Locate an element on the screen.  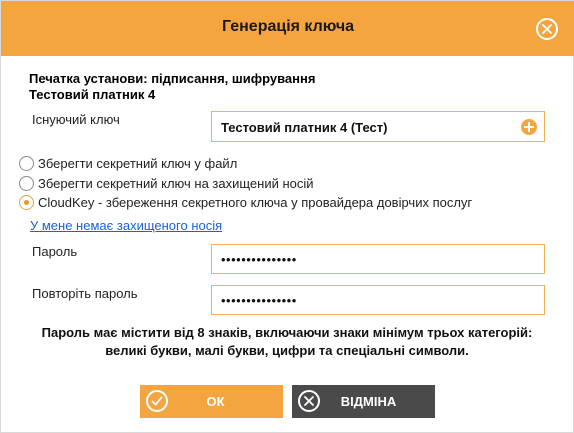
option-save-to-file-label: Зберегти секретний ключ у файл is located at coordinates (138, 163).